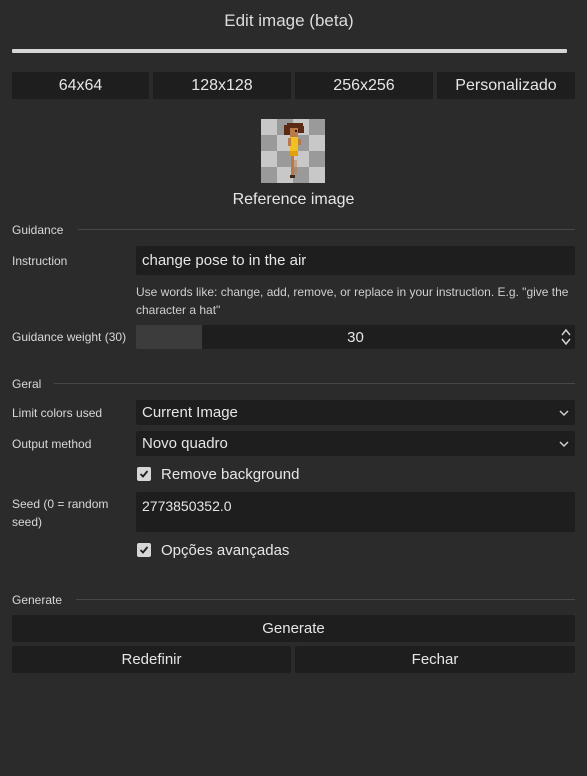  I want to click on instruction-hint-line2: character a hat", so click(178, 310).